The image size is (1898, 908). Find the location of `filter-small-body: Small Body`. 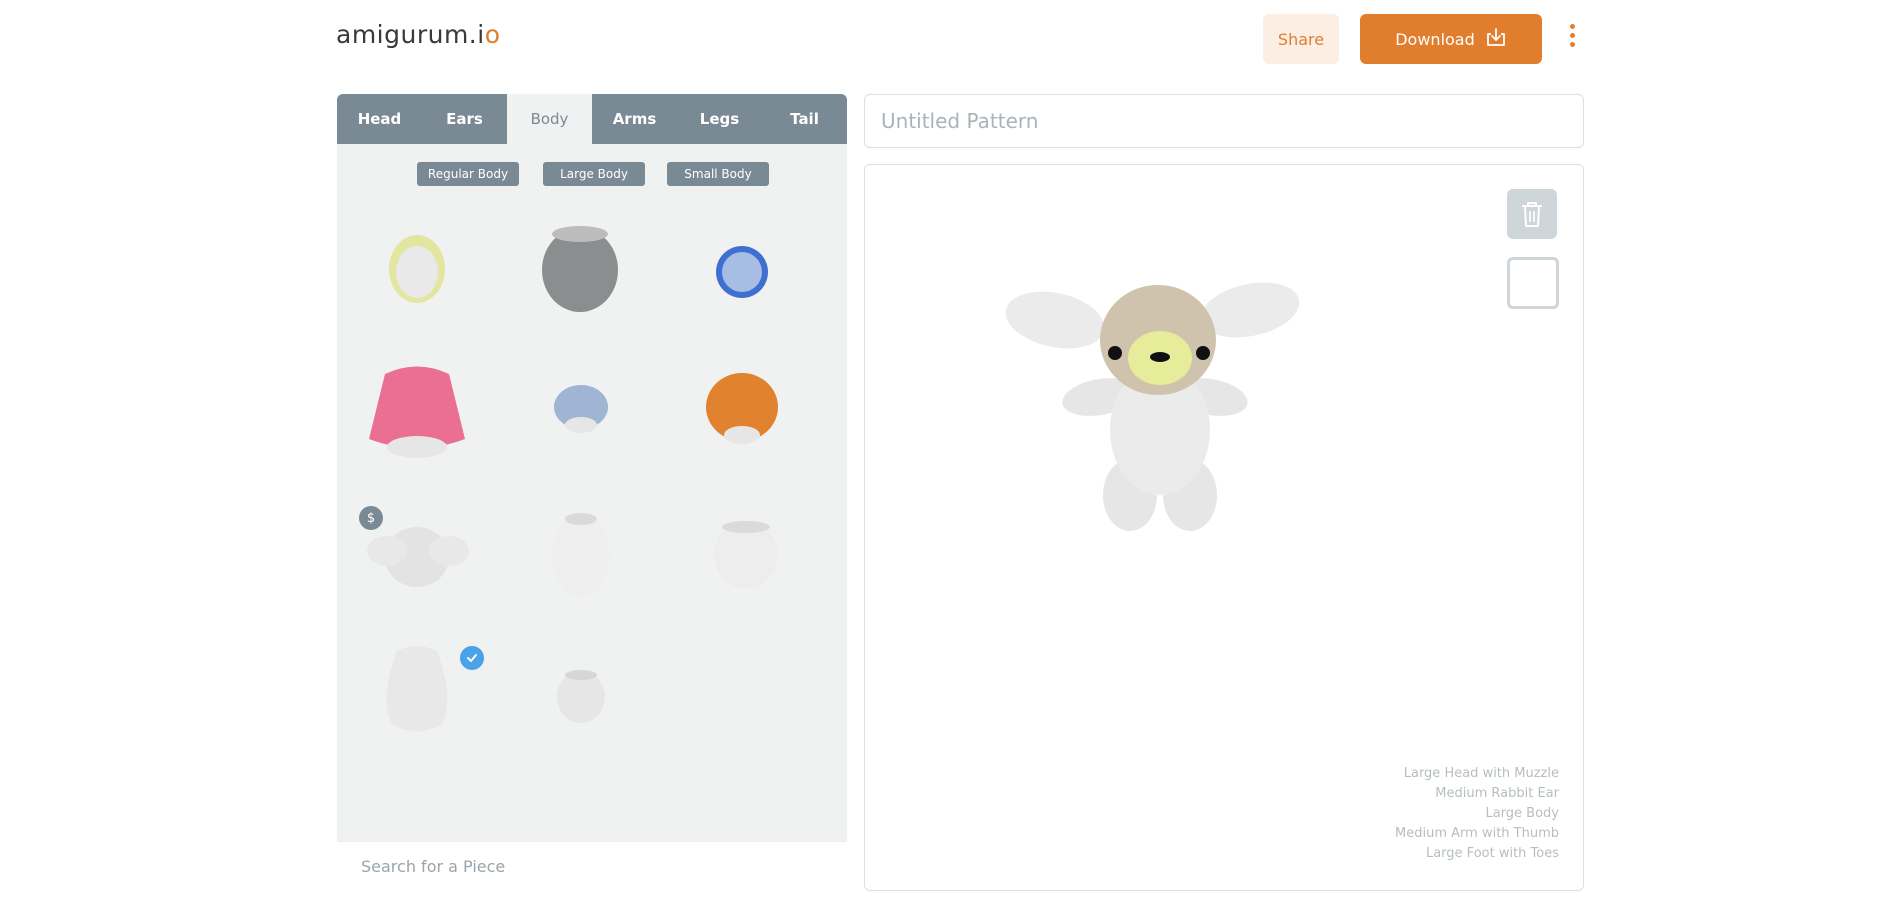

filter-small-body: Small Body is located at coordinates (718, 174).